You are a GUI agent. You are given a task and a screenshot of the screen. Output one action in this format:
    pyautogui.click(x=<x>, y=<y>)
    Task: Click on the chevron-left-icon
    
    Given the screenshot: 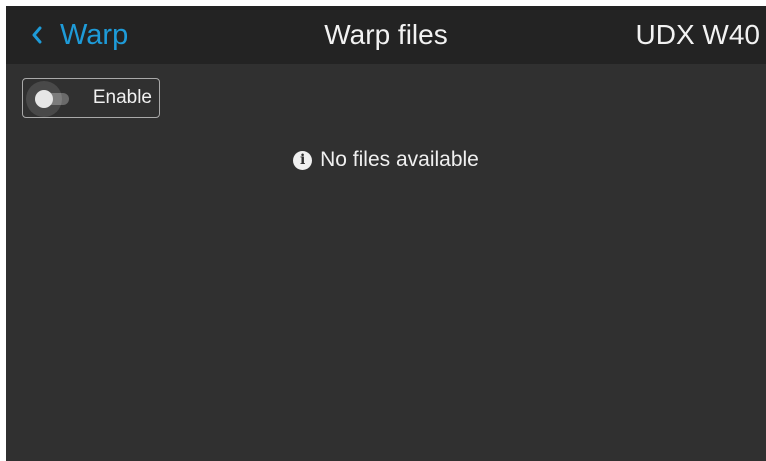 What is the action you would take?
    pyautogui.click(x=37, y=35)
    